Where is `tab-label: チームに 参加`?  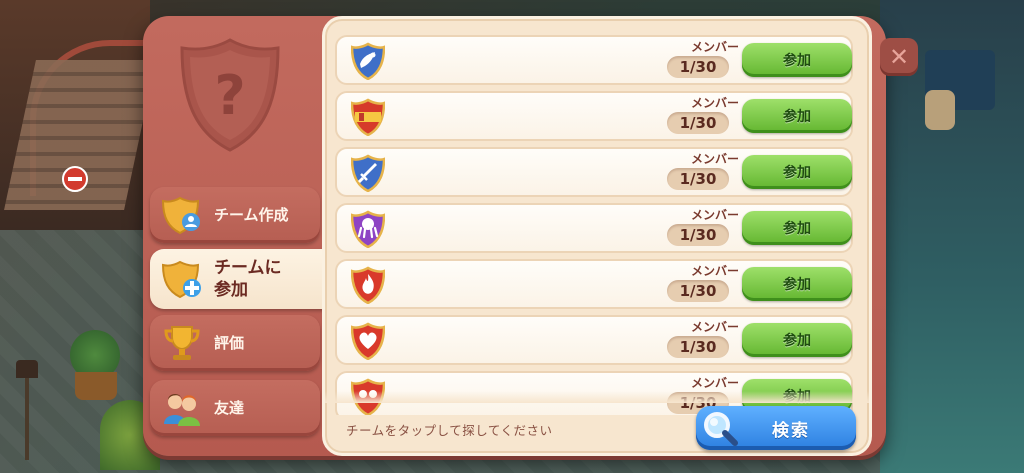 tab-label: チームに 参加 is located at coordinates (248, 279).